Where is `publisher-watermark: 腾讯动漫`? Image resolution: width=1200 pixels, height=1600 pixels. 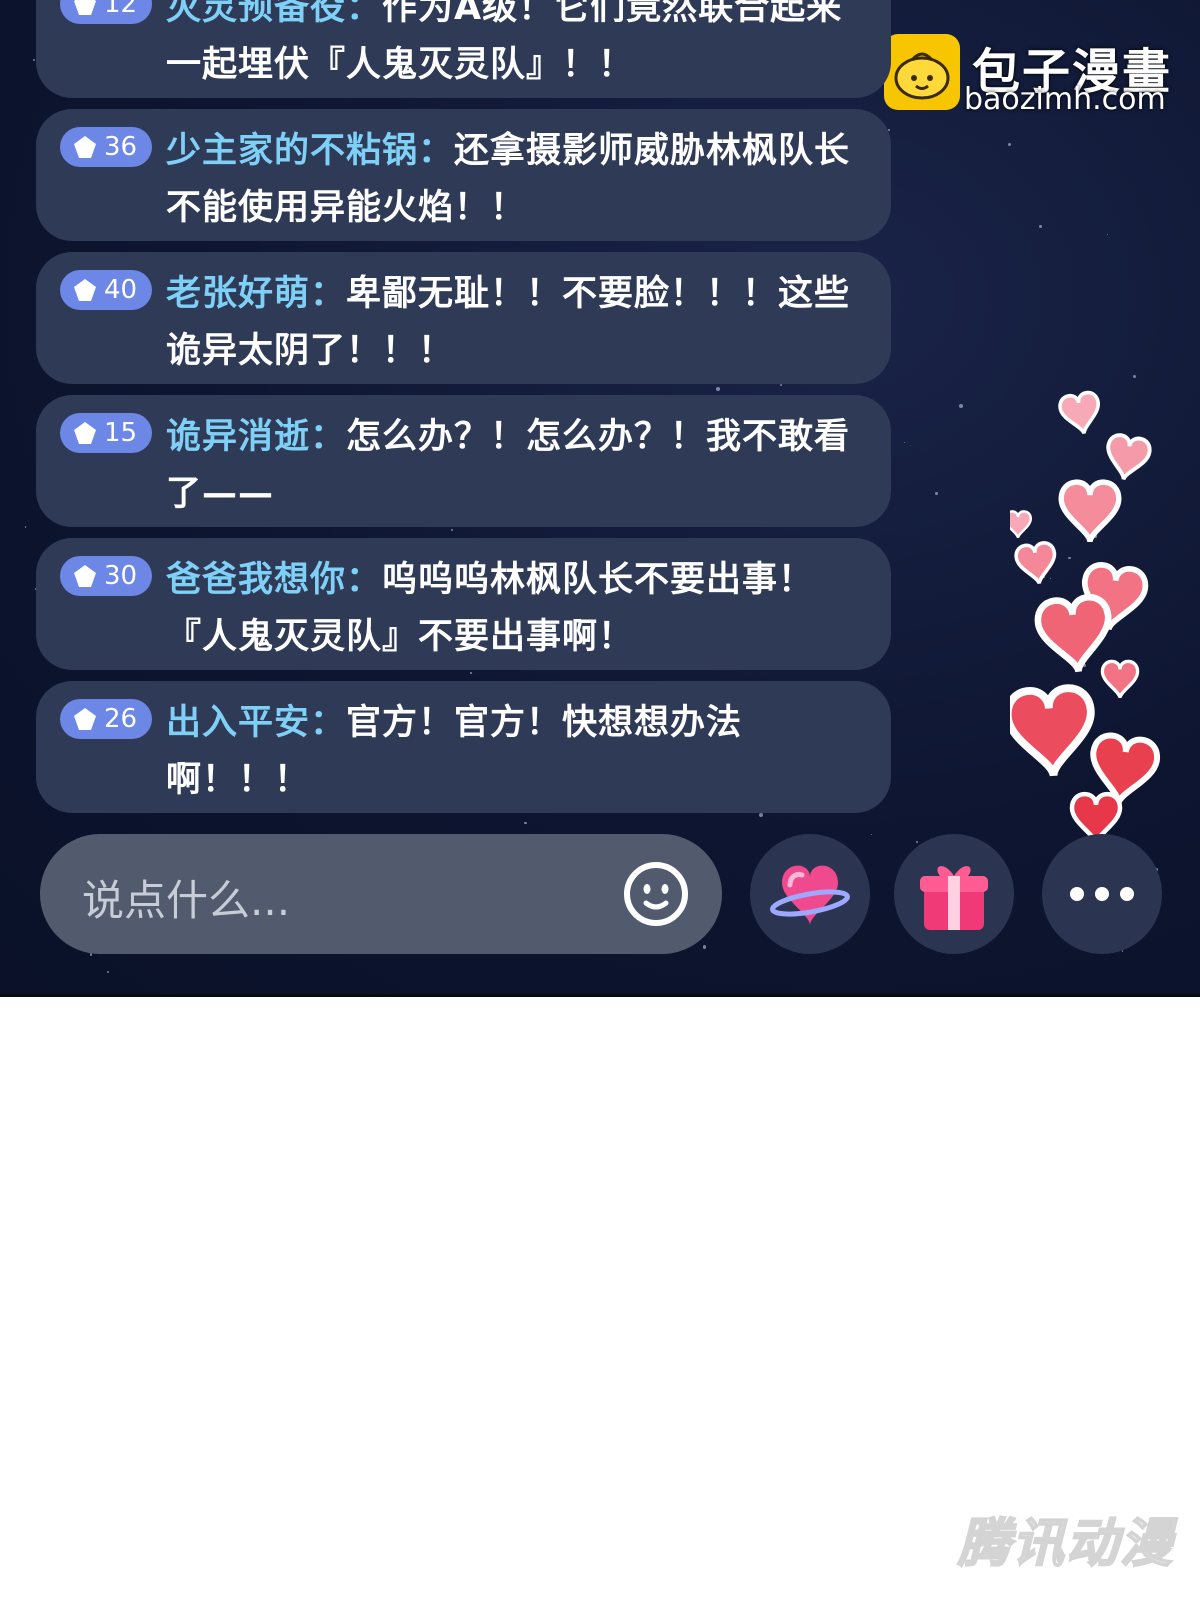 publisher-watermark: 腾讯动漫 is located at coordinates (1065, 1544).